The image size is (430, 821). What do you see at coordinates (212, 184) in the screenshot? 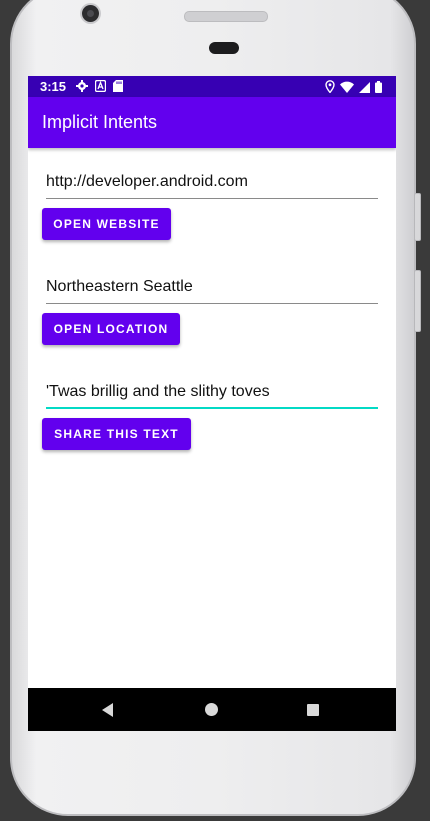
I see `website-url-field: http://developer.android.com` at bounding box center [212, 184].